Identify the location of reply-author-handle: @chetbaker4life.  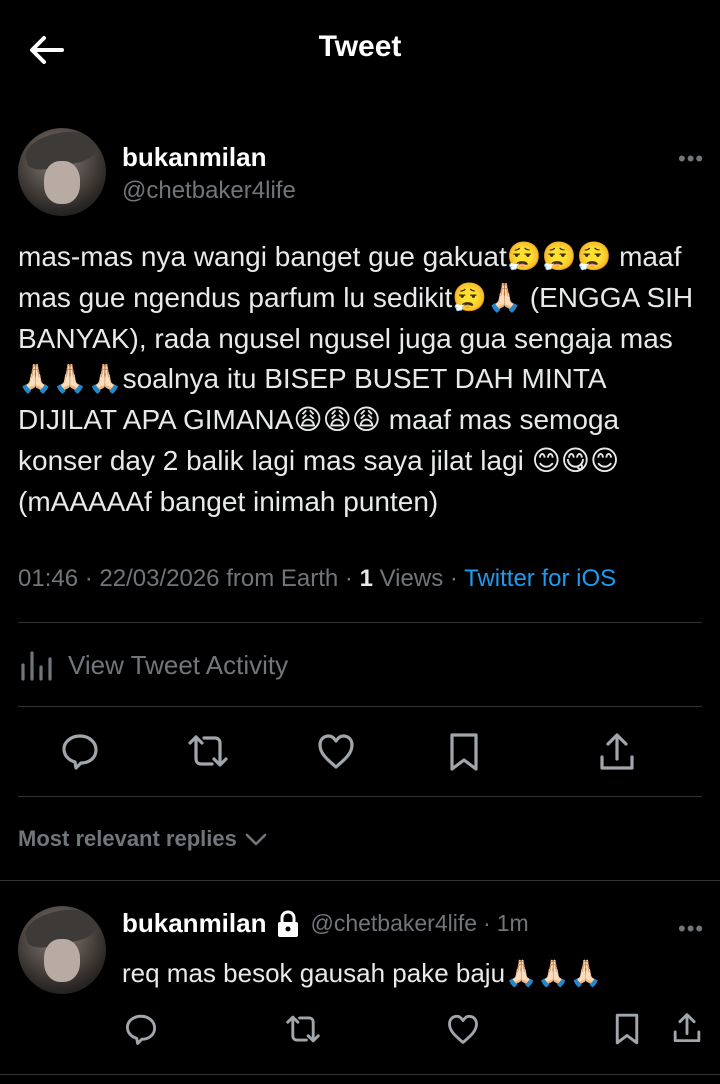
(393, 923).